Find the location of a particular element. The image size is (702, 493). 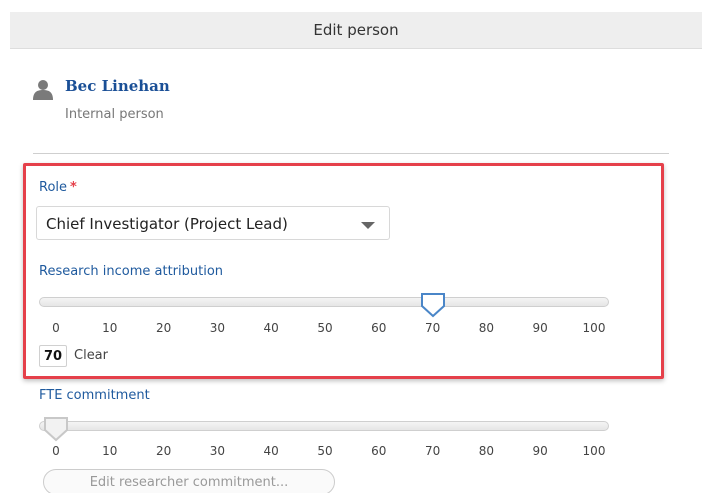

research-income-tick: 90 is located at coordinates (540, 328).